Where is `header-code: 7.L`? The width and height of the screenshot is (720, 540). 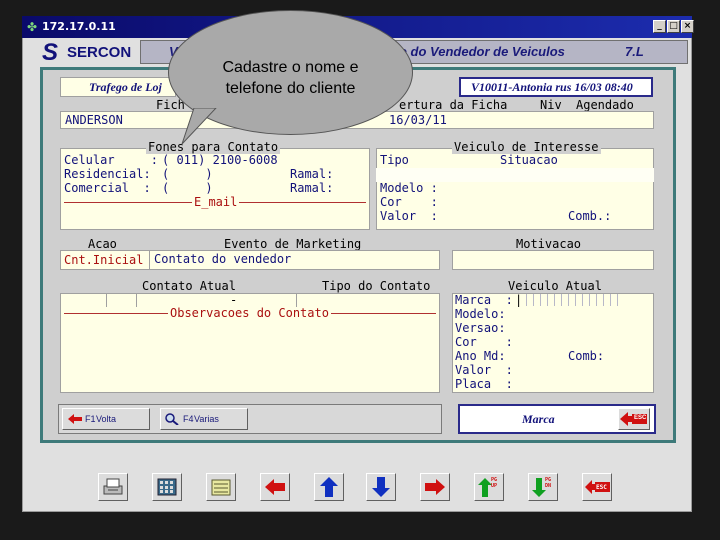 header-code: 7.L is located at coordinates (634, 51).